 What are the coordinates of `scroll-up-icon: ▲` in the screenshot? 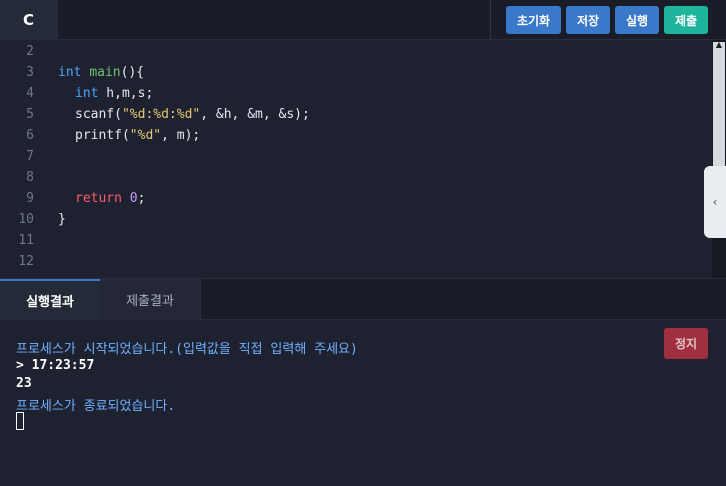 It's located at (719, 45).